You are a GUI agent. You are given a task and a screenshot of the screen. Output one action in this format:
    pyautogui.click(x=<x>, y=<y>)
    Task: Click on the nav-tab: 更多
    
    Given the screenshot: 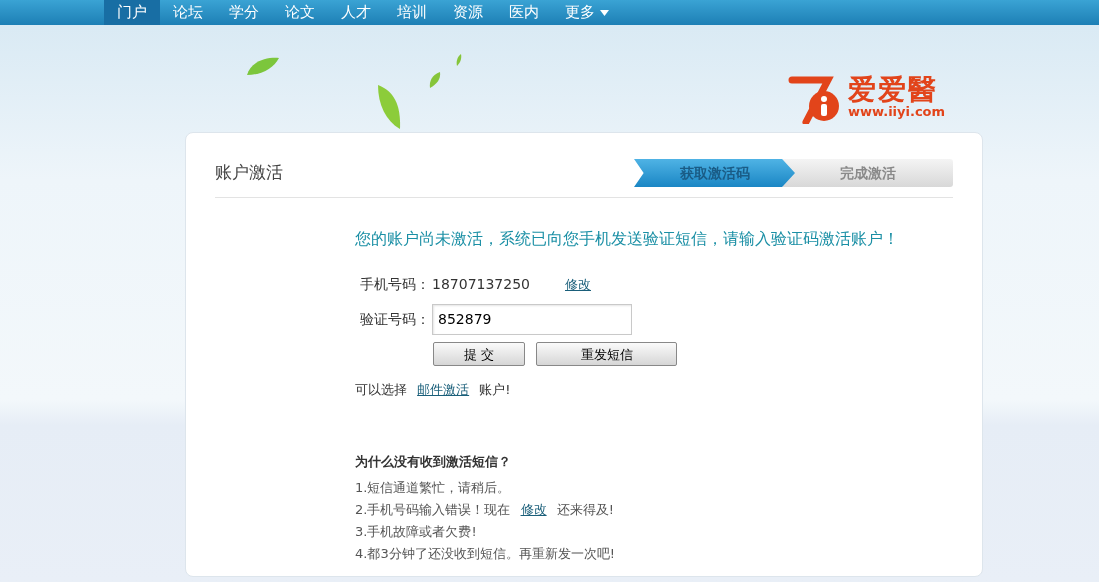 What is the action you would take?
    pyautogui.click(x=587, y=12)
    